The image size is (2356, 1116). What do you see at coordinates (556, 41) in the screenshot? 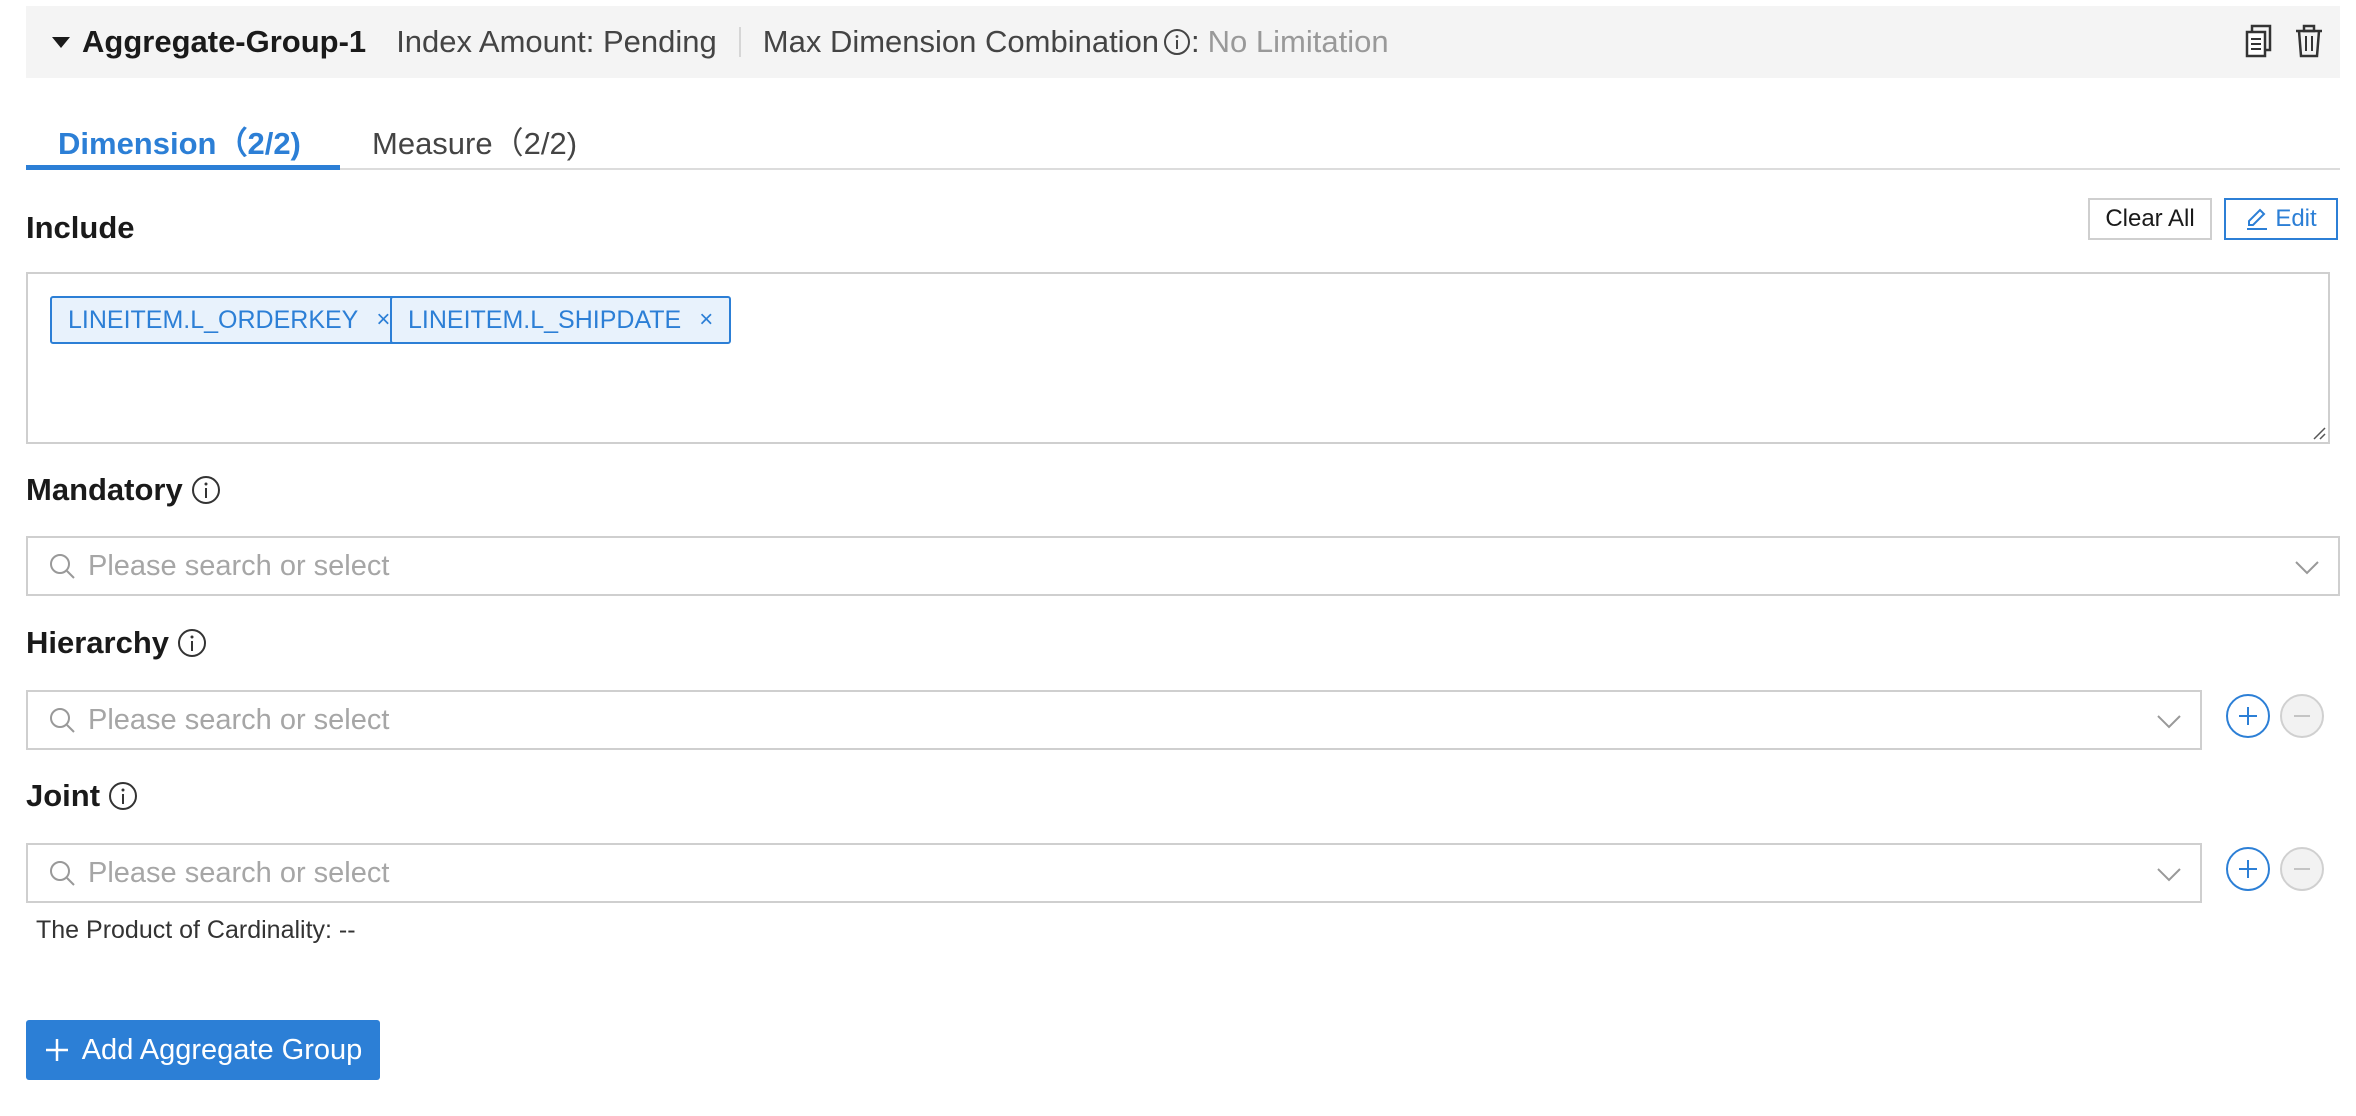
I see `index-amount: Index Amount: Pending` at bounding box center [556, 41].